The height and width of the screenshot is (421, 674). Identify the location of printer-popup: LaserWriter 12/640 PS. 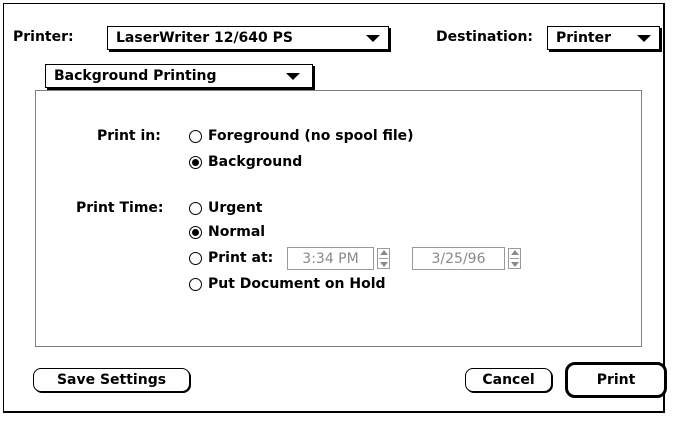
(248, 38).